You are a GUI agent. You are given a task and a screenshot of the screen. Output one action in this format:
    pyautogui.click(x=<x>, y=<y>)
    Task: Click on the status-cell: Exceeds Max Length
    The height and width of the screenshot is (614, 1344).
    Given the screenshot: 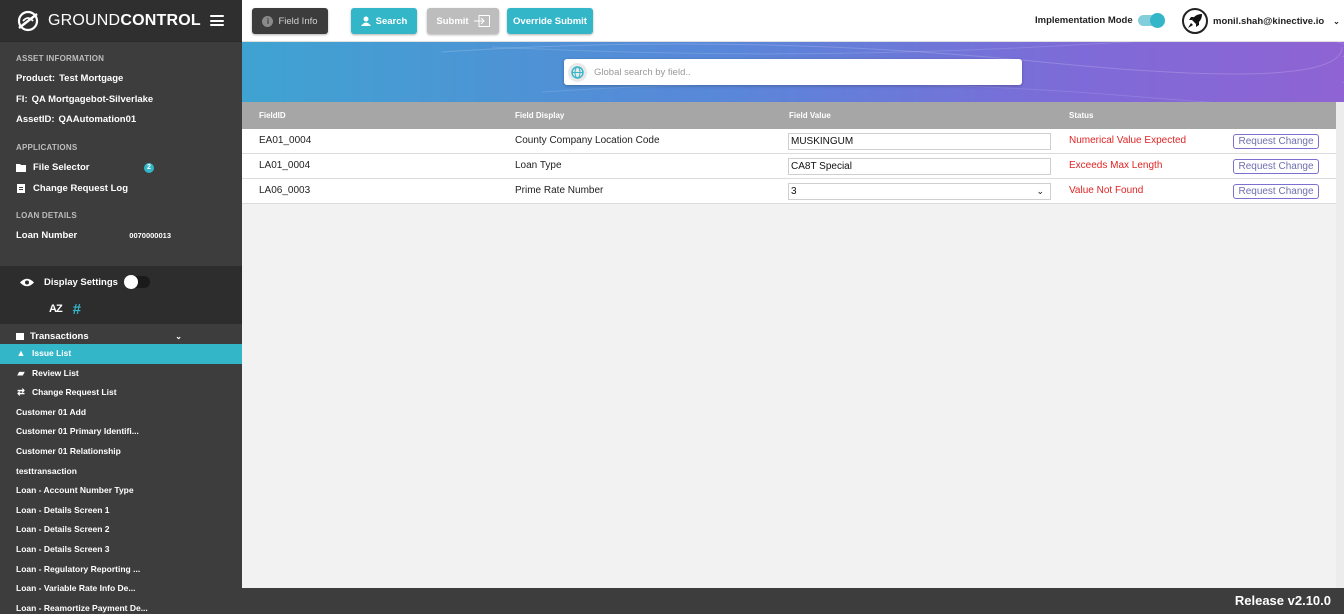 What is the action you would take?
    pyautogui.click(x=1116, y=165)
    